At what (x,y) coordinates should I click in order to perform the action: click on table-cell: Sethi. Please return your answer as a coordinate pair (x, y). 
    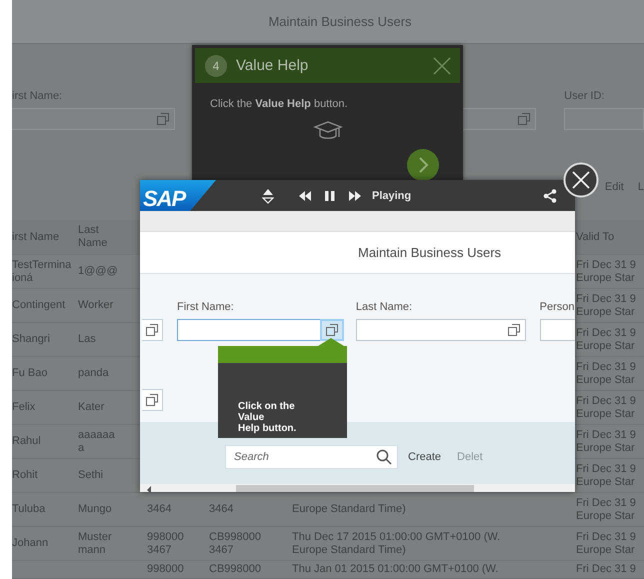
    Looking at the image, I should click on (91, 475).